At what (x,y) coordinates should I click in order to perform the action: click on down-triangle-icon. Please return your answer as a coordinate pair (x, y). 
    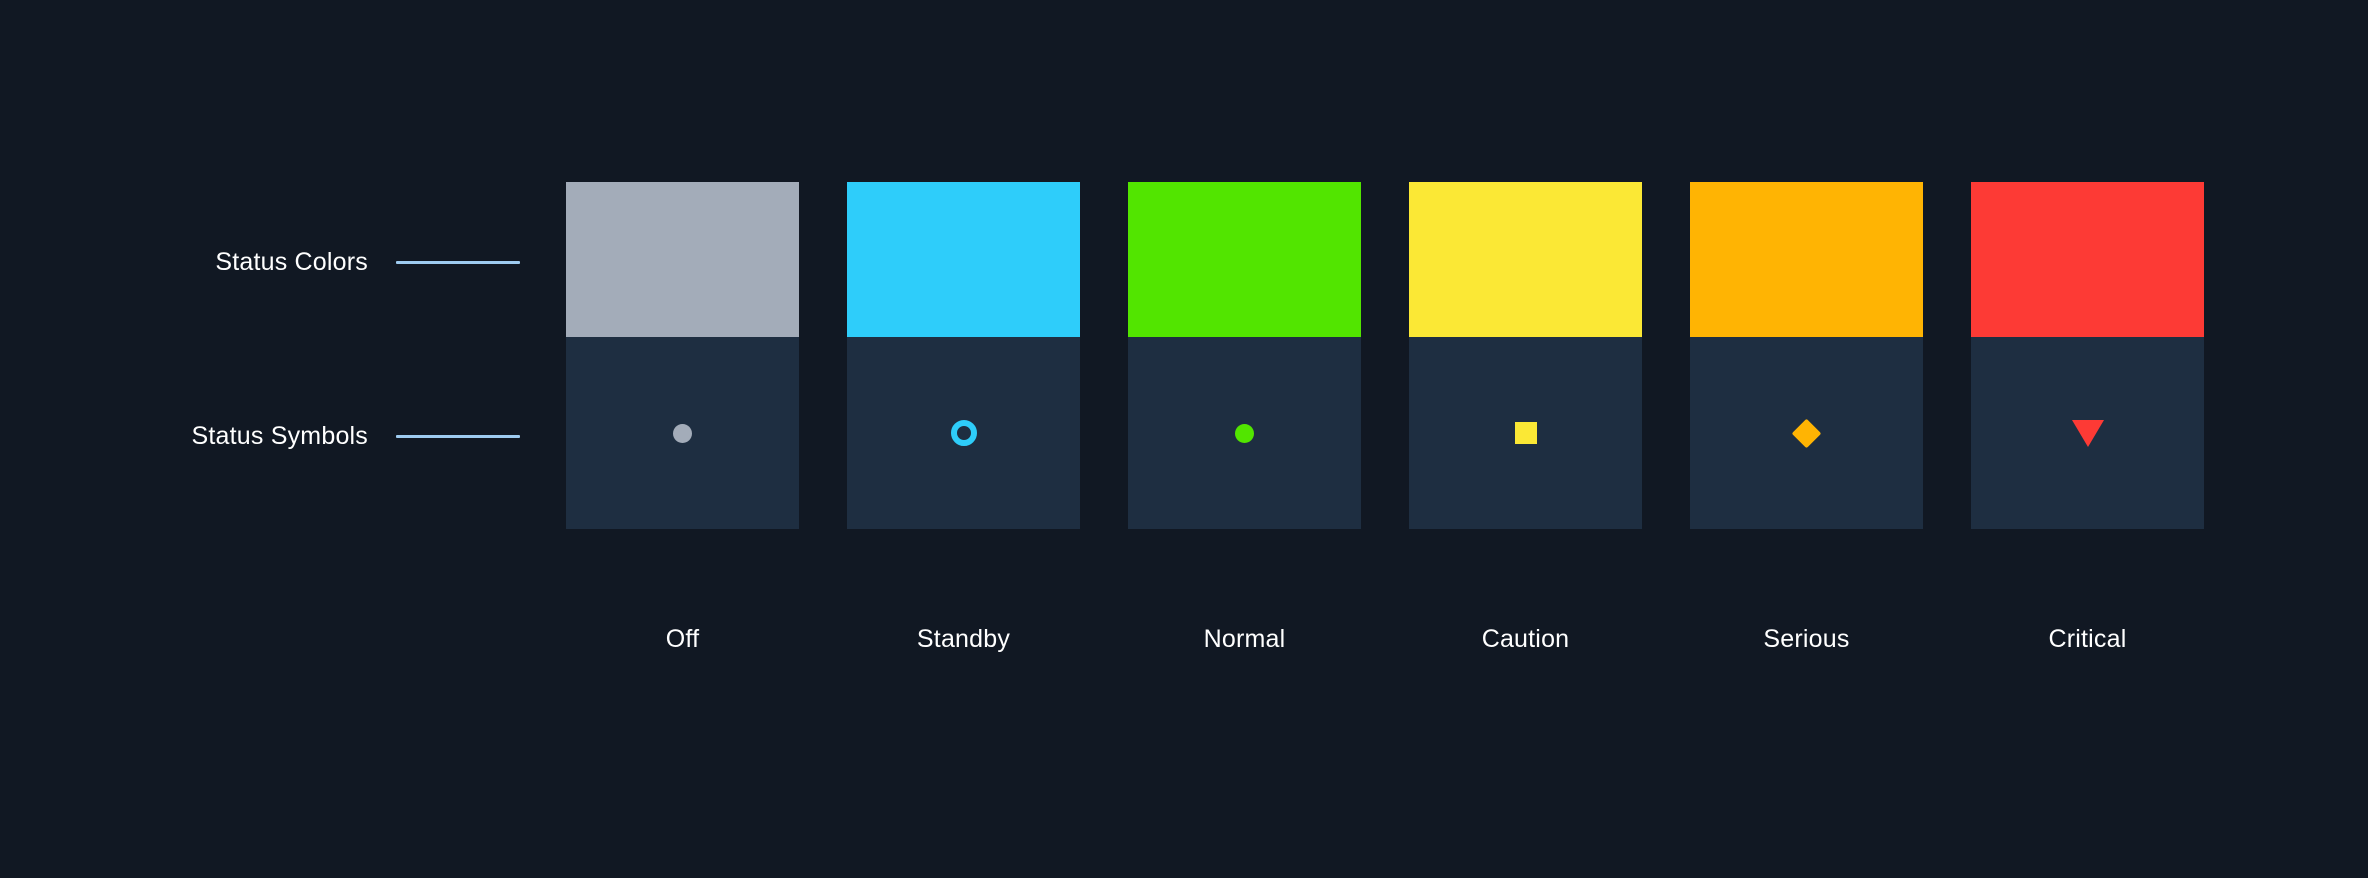
    Looking at the image, I should click on (2087, 433).